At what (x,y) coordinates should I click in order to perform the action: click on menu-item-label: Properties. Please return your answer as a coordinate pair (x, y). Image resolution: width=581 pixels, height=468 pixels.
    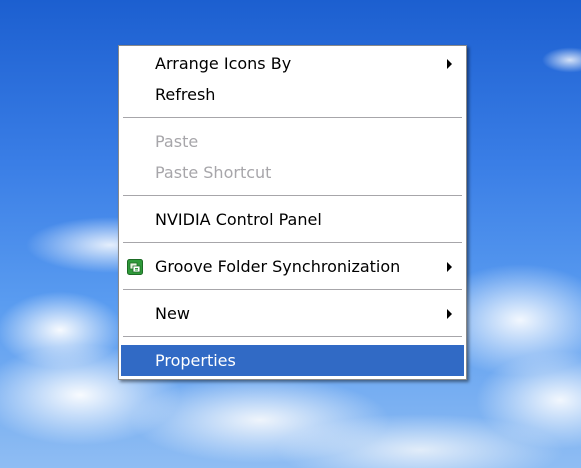
    Looking at the image, I should click on (195, 360).